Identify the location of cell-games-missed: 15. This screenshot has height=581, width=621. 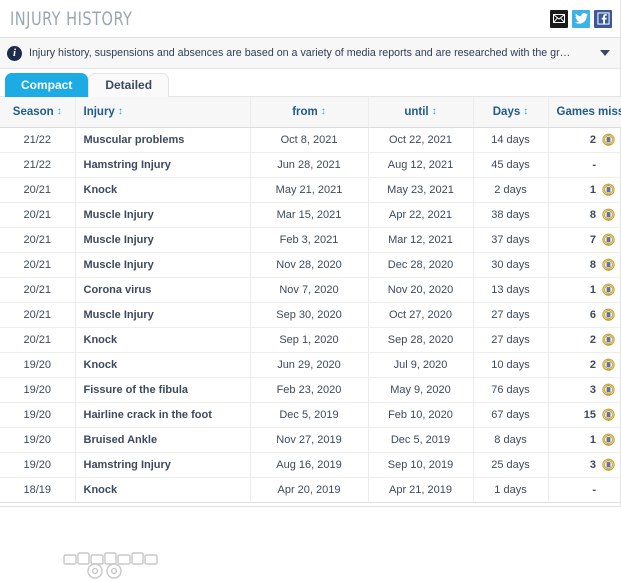
(584, 414).